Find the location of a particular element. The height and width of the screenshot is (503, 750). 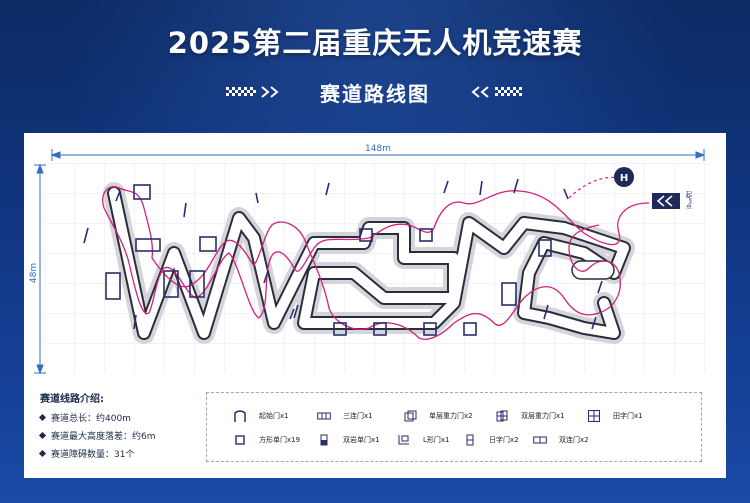

legend-item: 日字门x2 is located at coordinates (491, 440).